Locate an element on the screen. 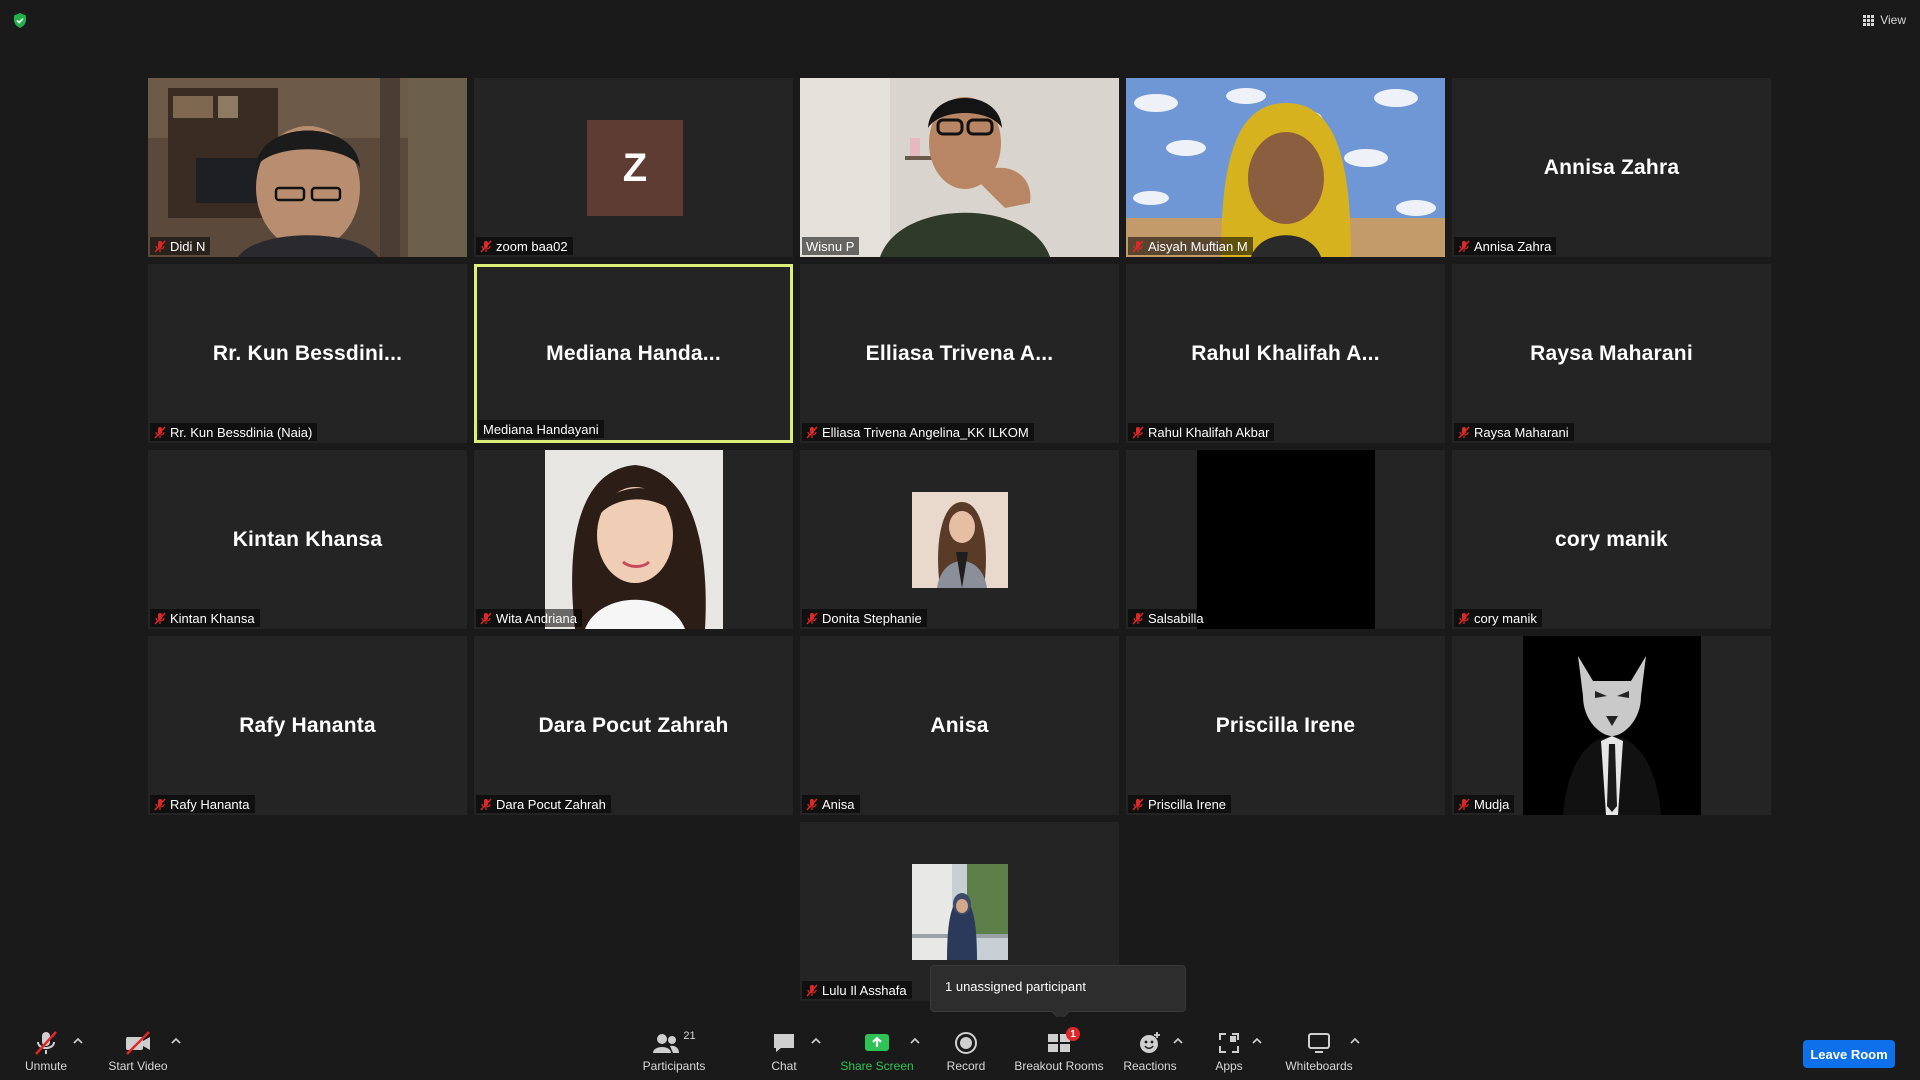 The height and width of the screenshot is (1080, 1920). participant-display-name: Priscilla Irene is located at coordinates (1285, 725).